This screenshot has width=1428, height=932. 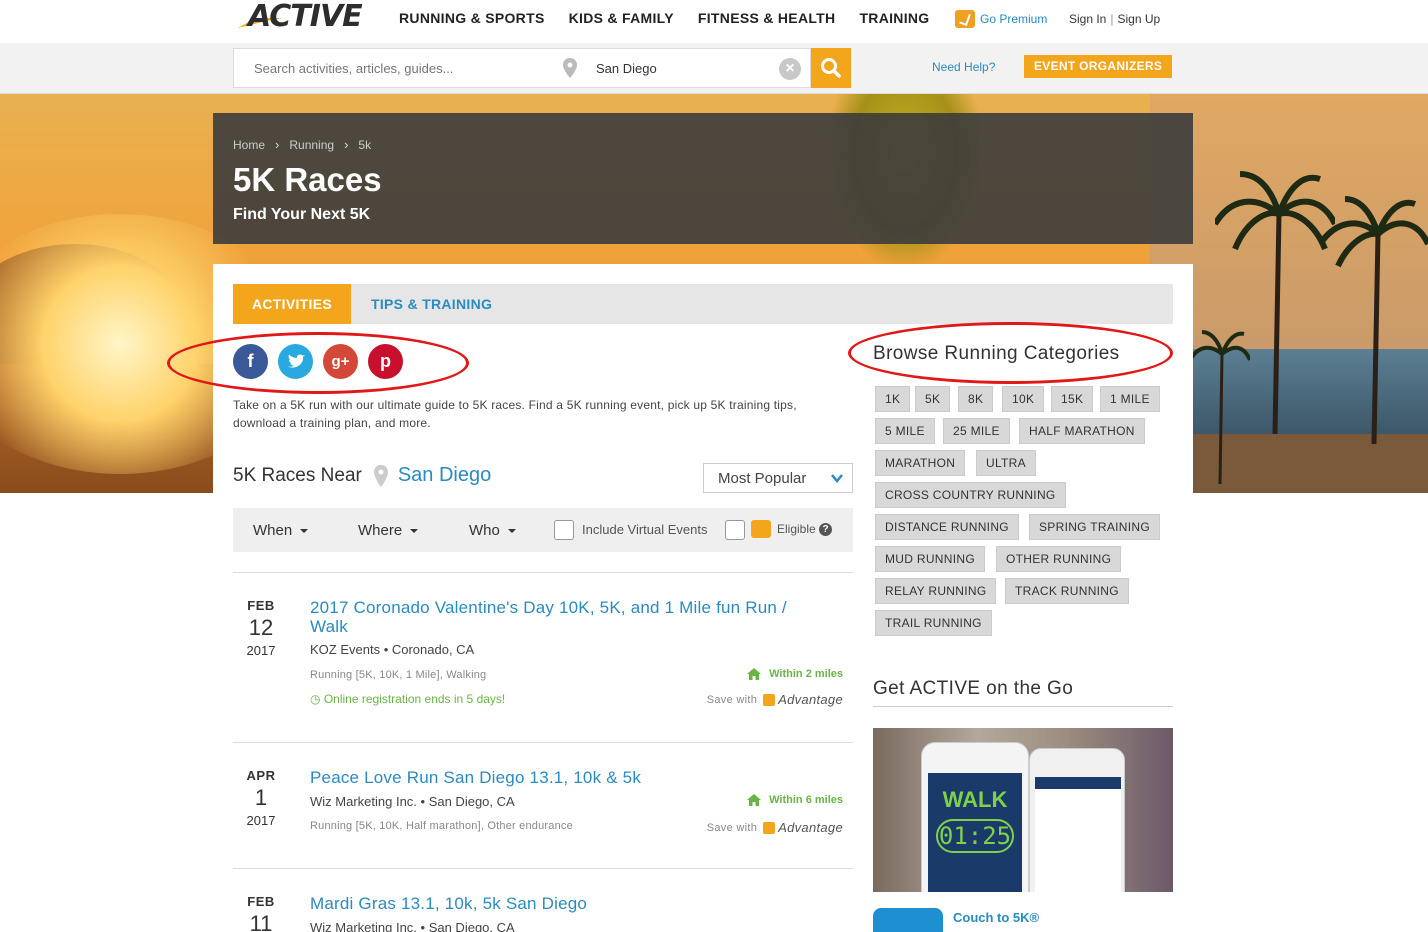 I want to click on phone-header-bar, so click(x=1078, y=783).